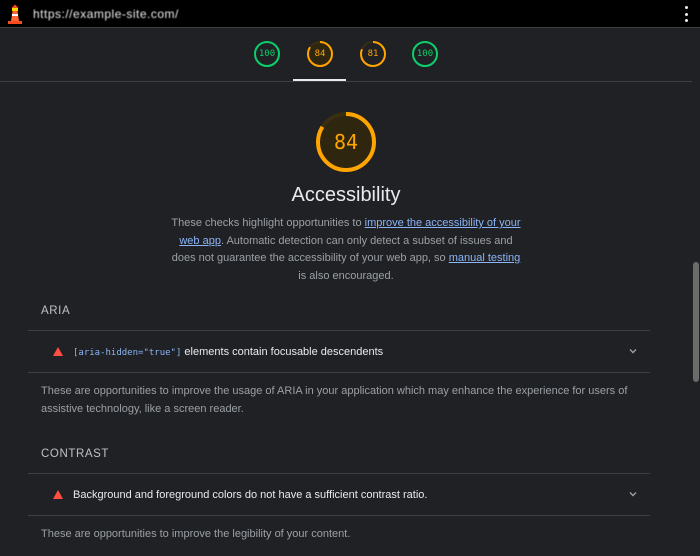  I want to click on lighthouse-icon, so click(15, 14).